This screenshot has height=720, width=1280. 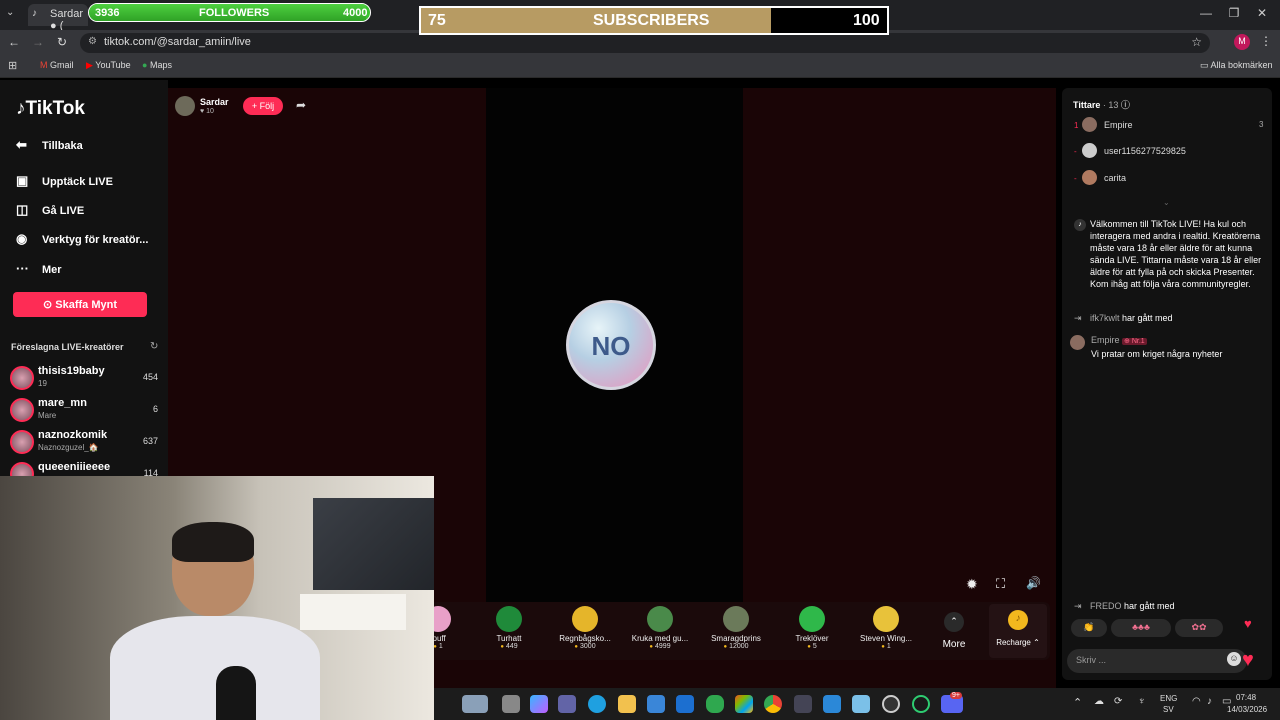 What do you see at coordinates (157, 65) in the screenshot?
I see `bookmark-maps: ● Maps` at bounding box center [157, 65].